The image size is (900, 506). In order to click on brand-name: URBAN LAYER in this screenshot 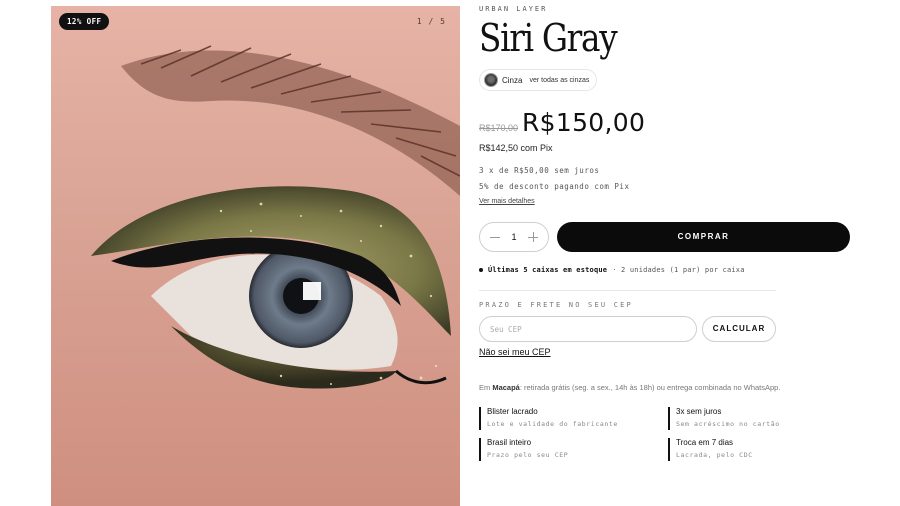, I will do `click(513, 9)`.